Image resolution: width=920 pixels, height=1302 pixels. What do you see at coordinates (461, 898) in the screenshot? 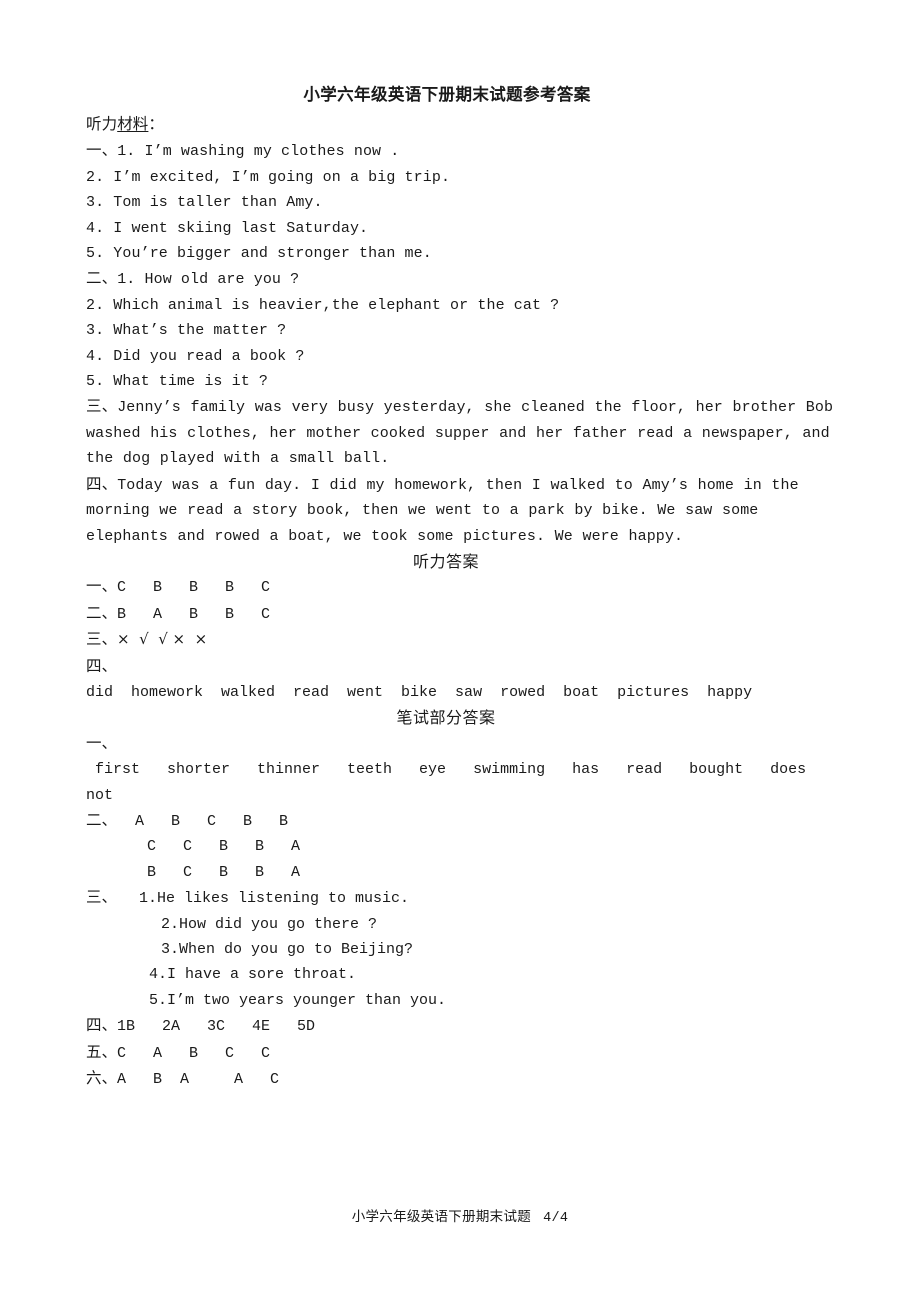
I see `written-section-three-sentence-1: 三、 1.He likes listening to music.` at bounding box center [461, 898].